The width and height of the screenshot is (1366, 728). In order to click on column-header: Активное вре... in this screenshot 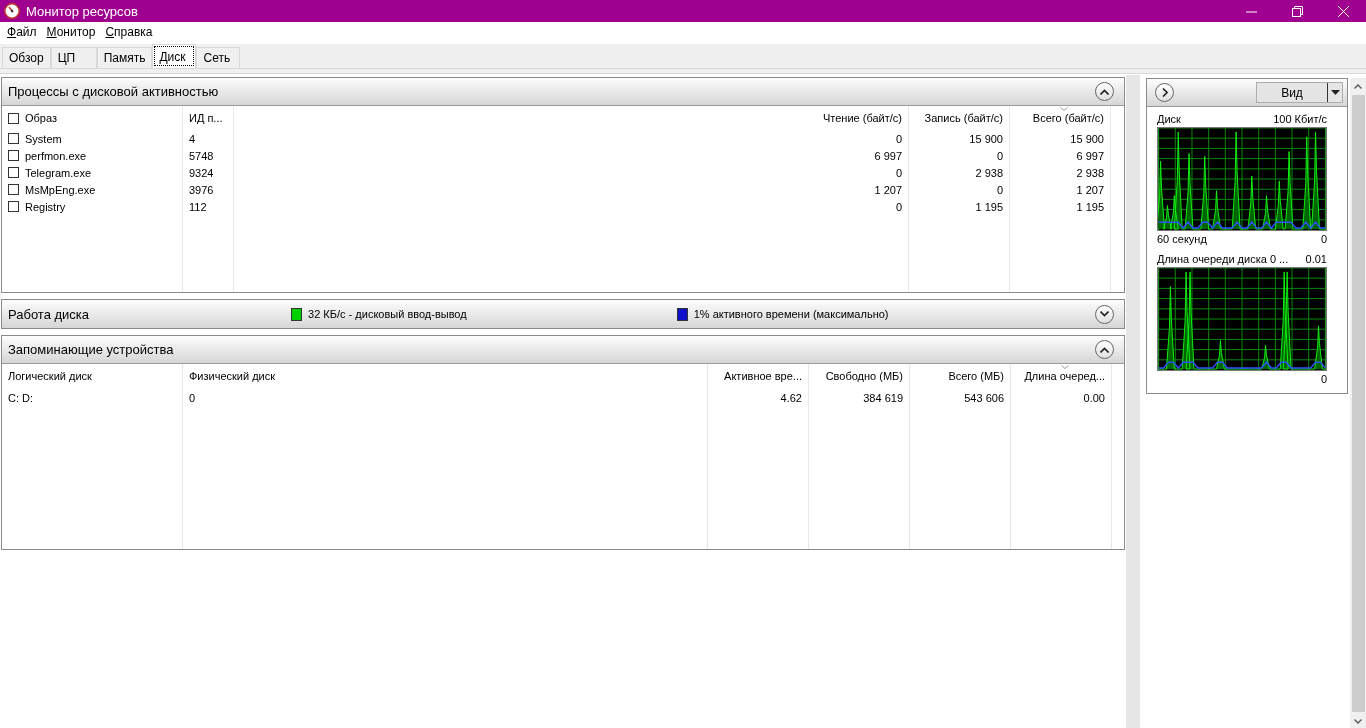, I will do `click(758, 376)`.